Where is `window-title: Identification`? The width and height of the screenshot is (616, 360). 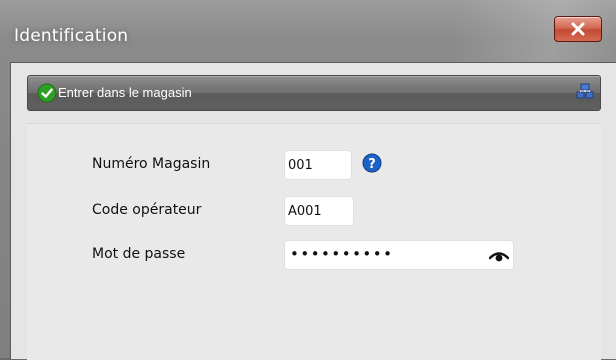 window-title: Identification is located at coordinates (71, 36).